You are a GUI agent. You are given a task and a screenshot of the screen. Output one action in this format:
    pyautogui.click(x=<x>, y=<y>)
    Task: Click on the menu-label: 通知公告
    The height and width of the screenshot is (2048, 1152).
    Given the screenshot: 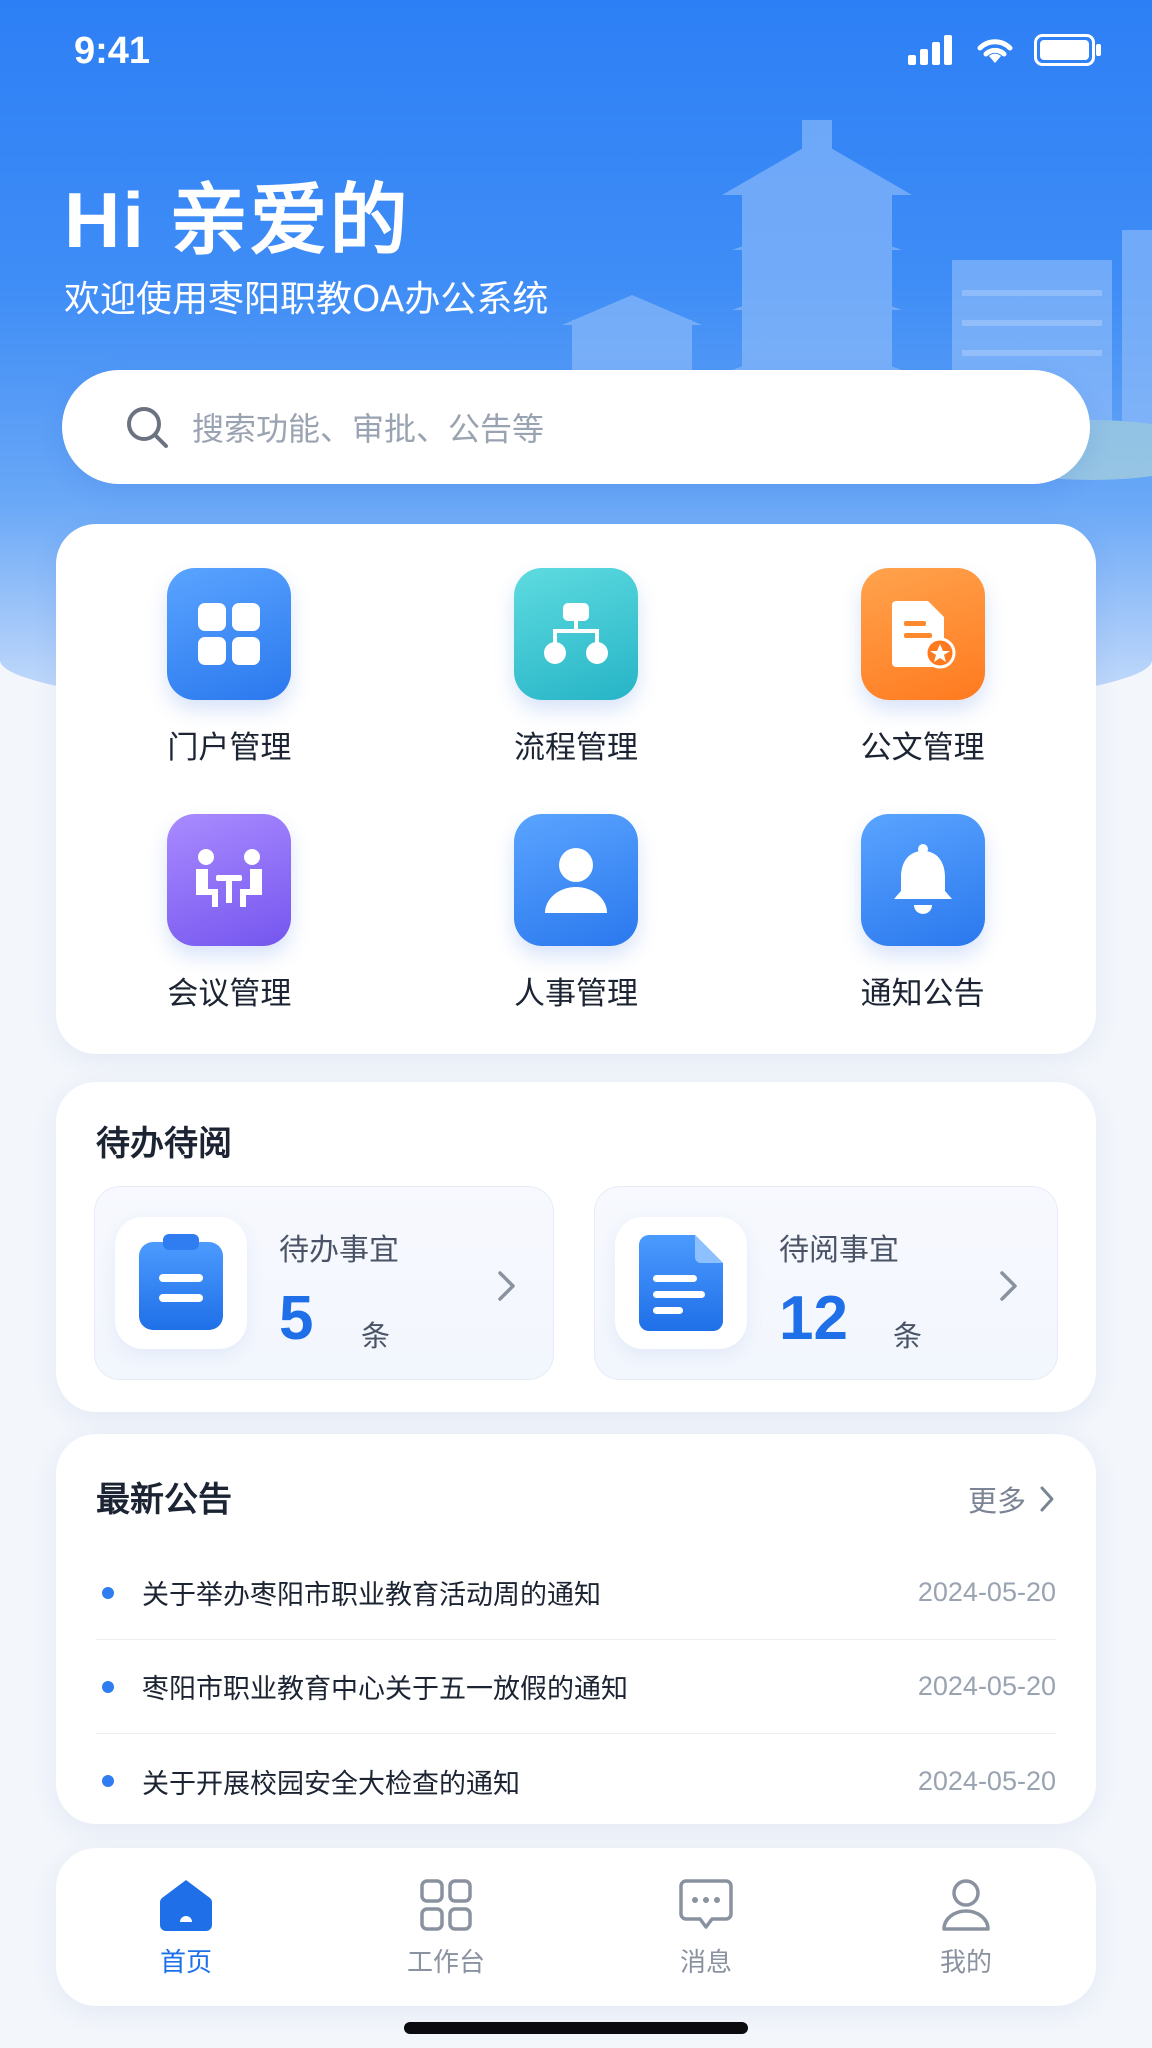 What is the action you would take?
    pyautogui.click(x=922, y=994)
    